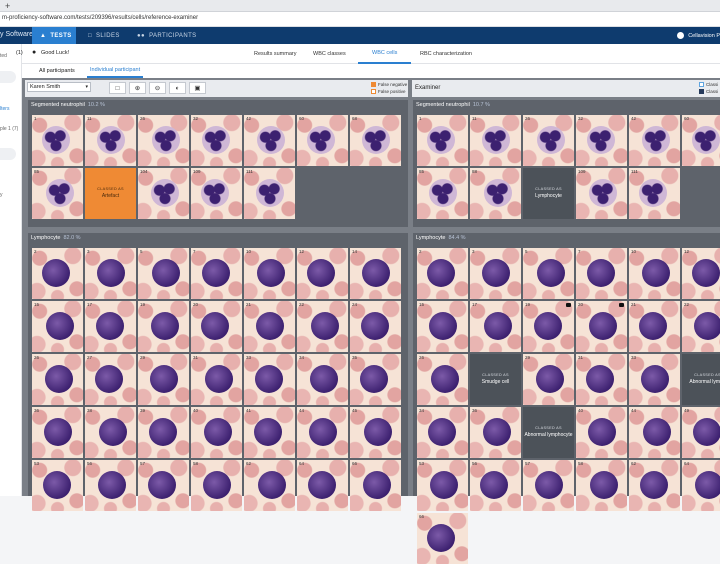  What do you see at coordinates (495, 379) in the screenshot?
I see `classed-cell: CLASSED AS Smudge cell` at bounding box center [495, 379].